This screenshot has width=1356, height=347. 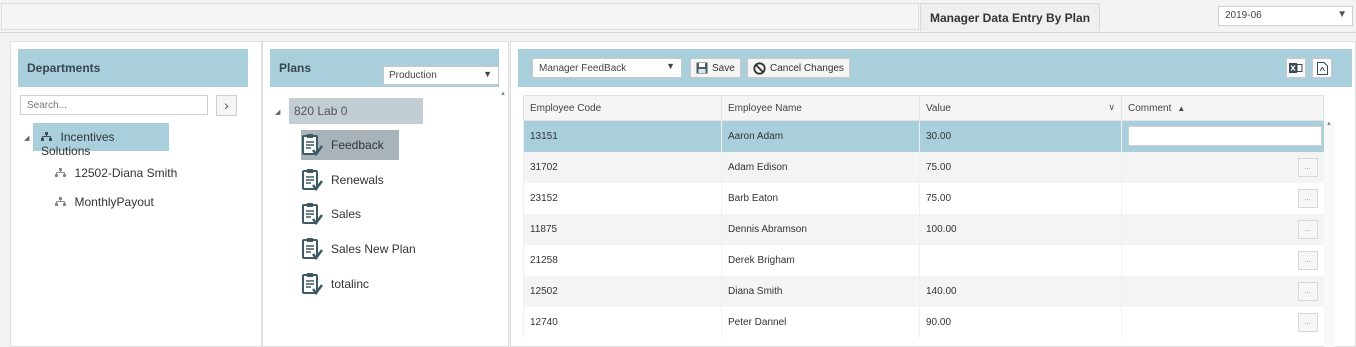 What do you see at coordinates (1243, 15) in the screenshot?
I see `period-value: 2019-06` at bounding box center [1243, 15].